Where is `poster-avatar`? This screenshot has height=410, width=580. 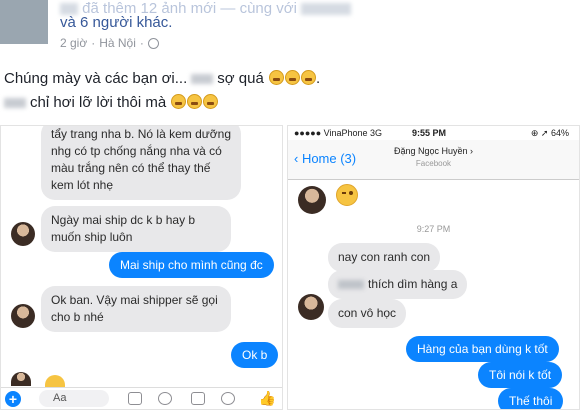 poster-avatar is located at coordinates (24, 22).